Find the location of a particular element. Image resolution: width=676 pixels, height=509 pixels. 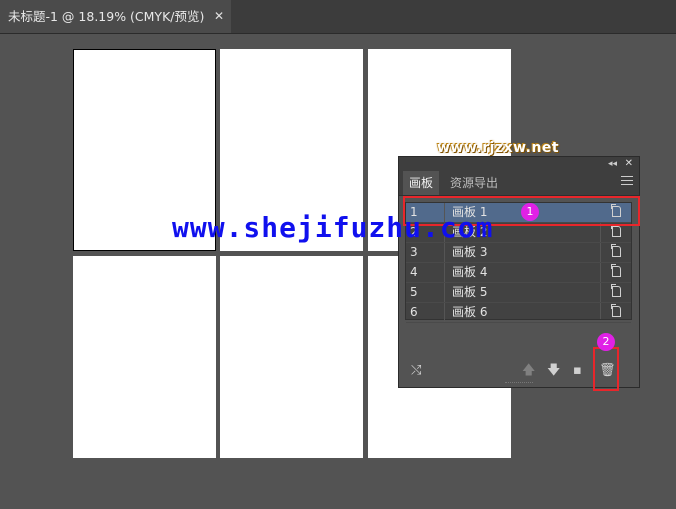

document-tab-bar: 未标题-1 @ 18.19% (CMYK/预览) ✕ is located at coordinates (338, 17).